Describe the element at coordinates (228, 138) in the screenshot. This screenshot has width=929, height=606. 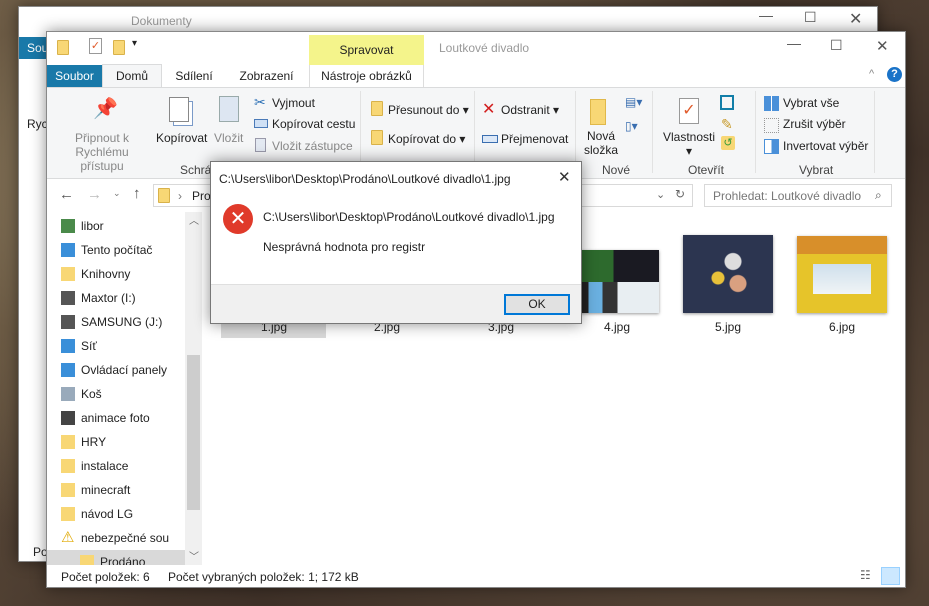
I see `paste-button: Vložit` at that location.